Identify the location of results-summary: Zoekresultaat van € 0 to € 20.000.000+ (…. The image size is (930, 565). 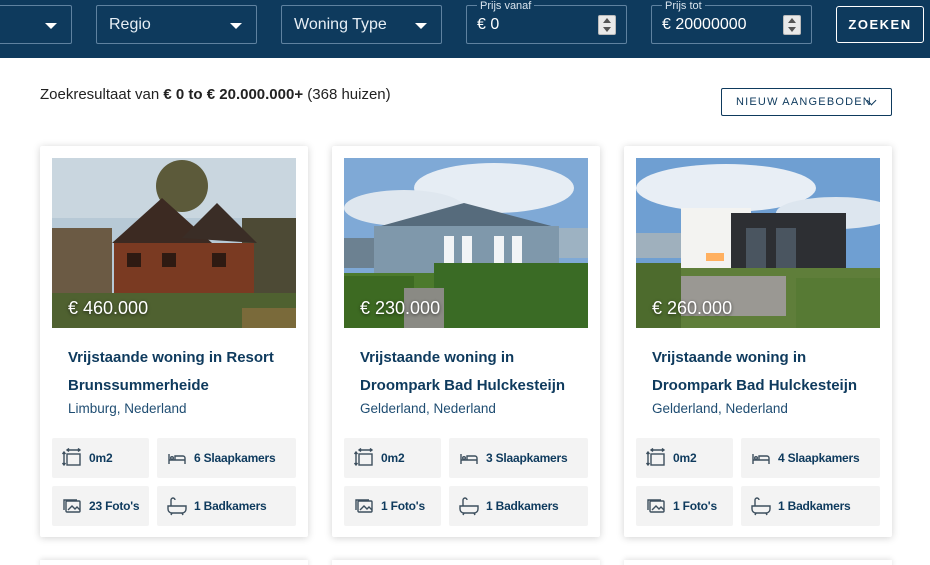
(215, 94).